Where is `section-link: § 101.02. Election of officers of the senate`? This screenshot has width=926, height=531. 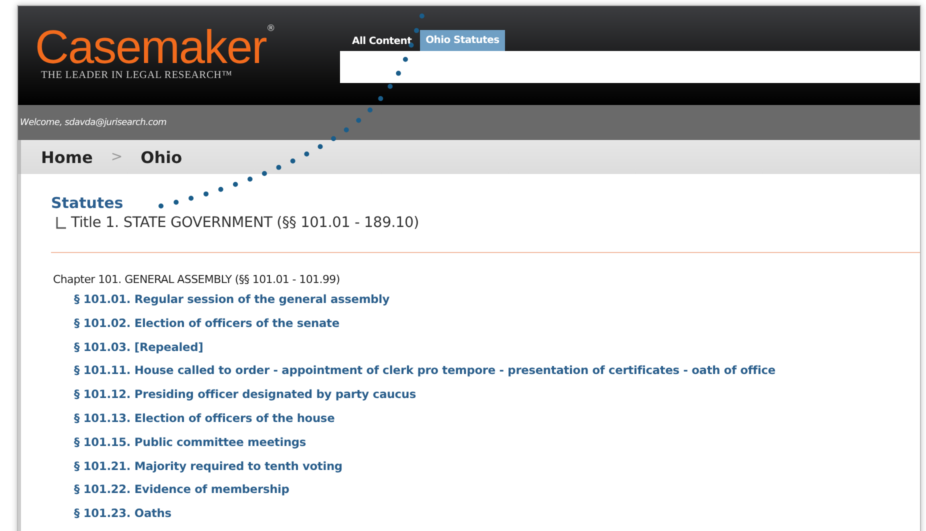
section-link: § 101.02. Election of officers of the senate is located at coordinates (497, 328).